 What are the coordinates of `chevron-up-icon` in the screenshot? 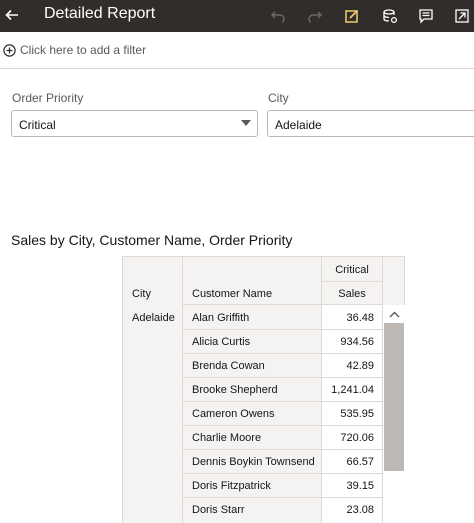 It's located at (394, 314).